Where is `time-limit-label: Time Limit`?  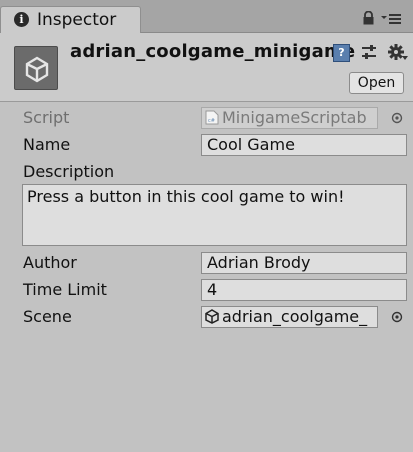 time-limit-label: Time Limit is located at coordinates (65, 289).